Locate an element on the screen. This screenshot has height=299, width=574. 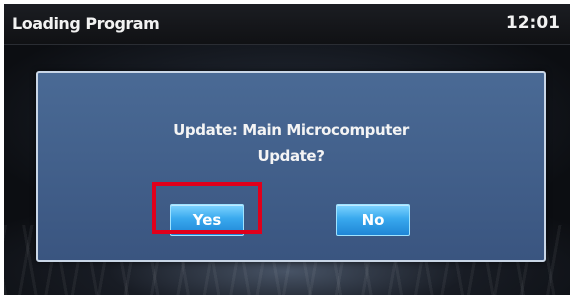
title-bar: Loading Program 12:01 is located at coordinates (287, 24).